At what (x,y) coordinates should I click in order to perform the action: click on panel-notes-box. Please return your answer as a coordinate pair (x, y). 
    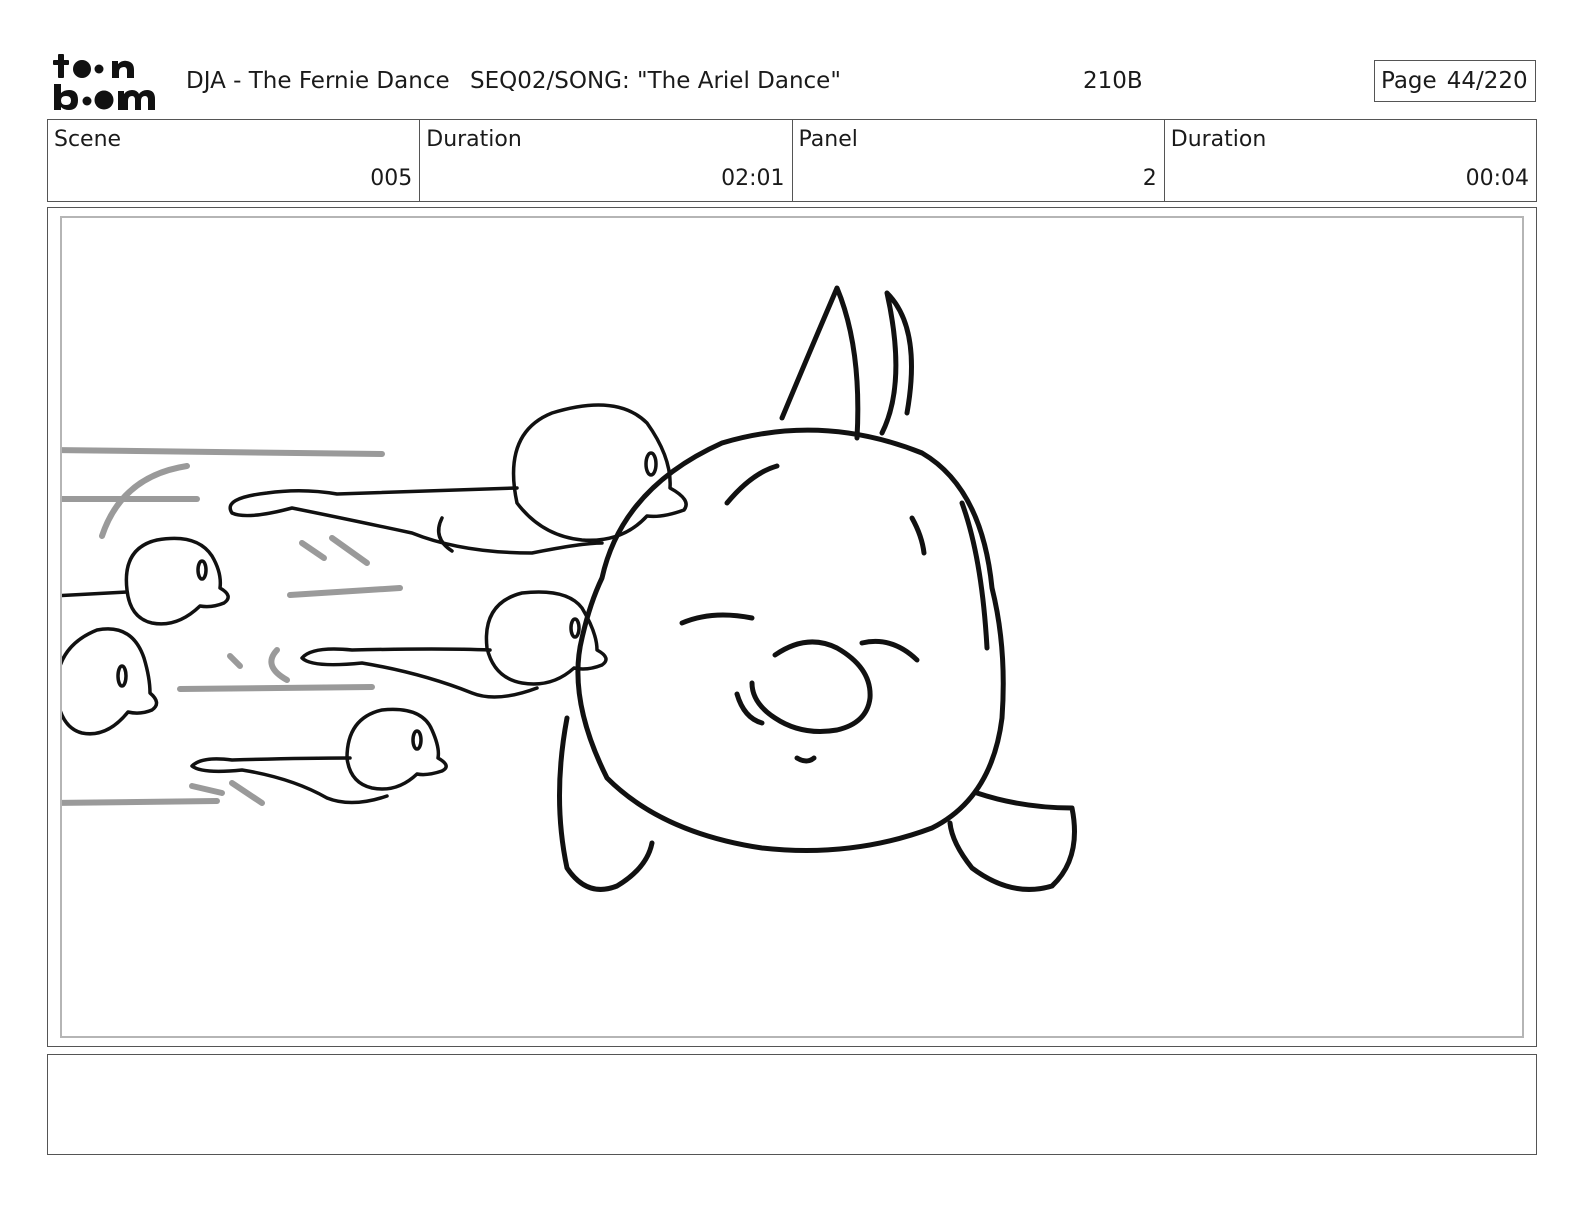
    Looking at the image, I should click on (792, 1104).